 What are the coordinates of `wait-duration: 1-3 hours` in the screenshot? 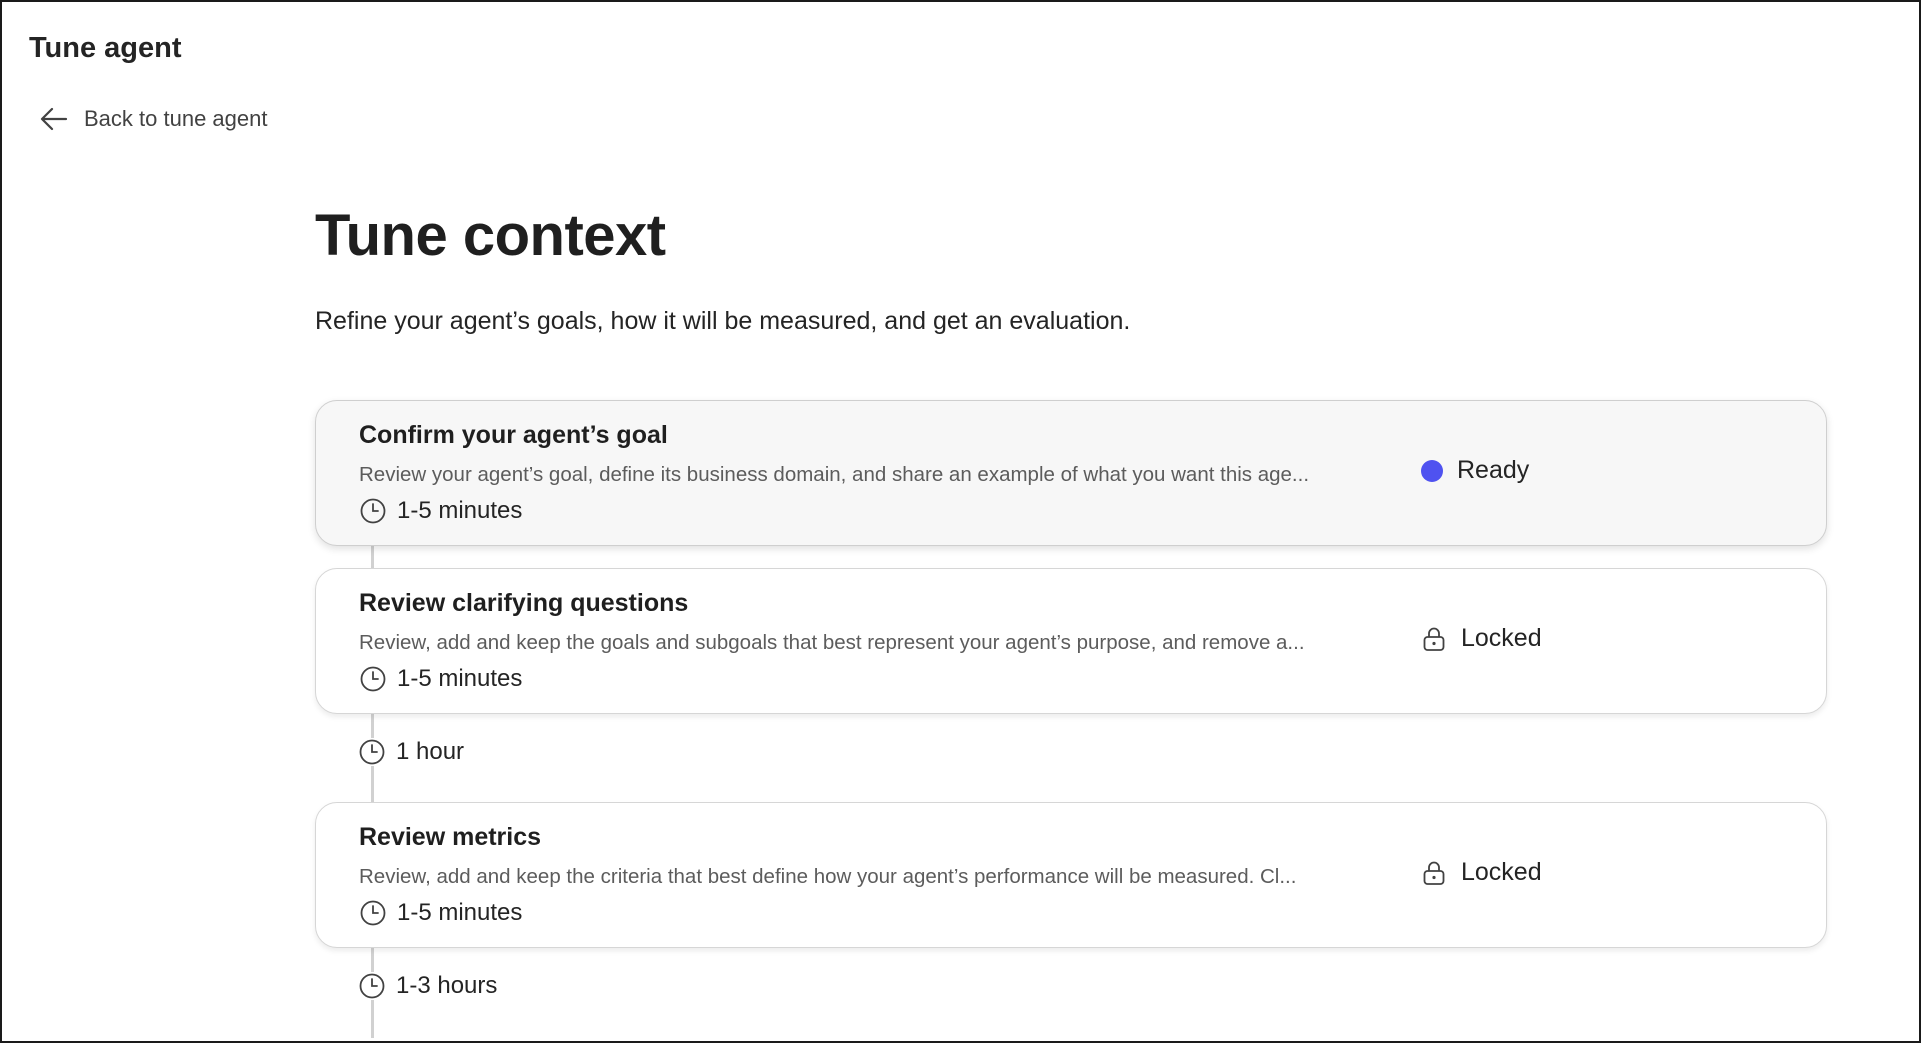 It's located at (428, 986).